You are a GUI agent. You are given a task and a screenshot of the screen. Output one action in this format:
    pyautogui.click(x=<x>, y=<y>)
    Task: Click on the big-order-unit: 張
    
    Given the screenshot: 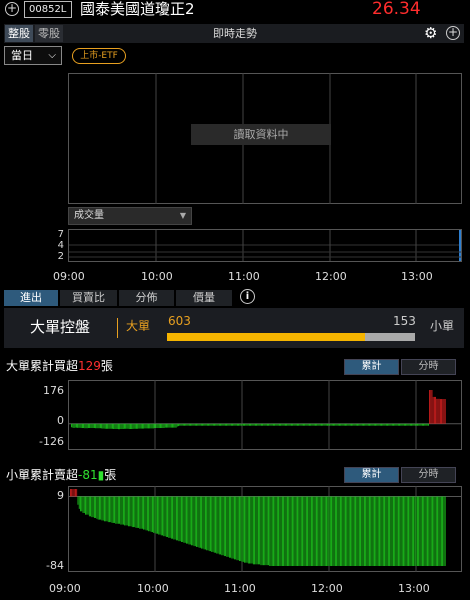 What is the action you would take?
    pyautogui.click(x=106, y=366)
    